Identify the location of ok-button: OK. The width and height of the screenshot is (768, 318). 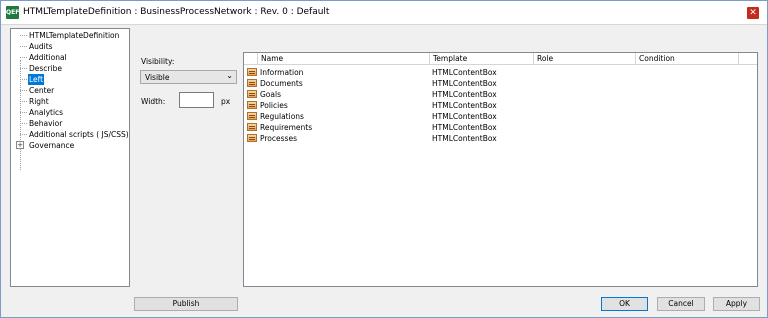
(624, 304).